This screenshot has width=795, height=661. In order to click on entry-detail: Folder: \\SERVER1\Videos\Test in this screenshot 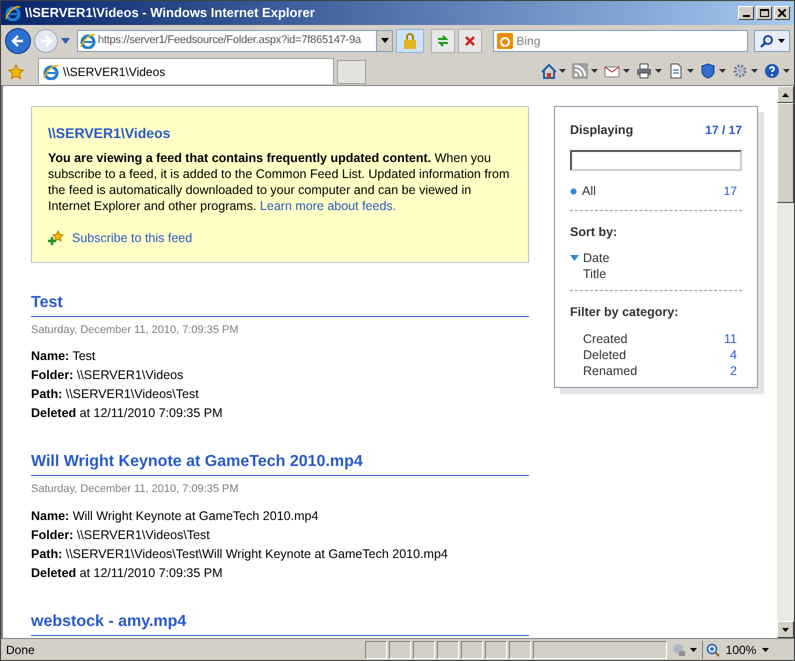, I will do `click(121, 535)`.